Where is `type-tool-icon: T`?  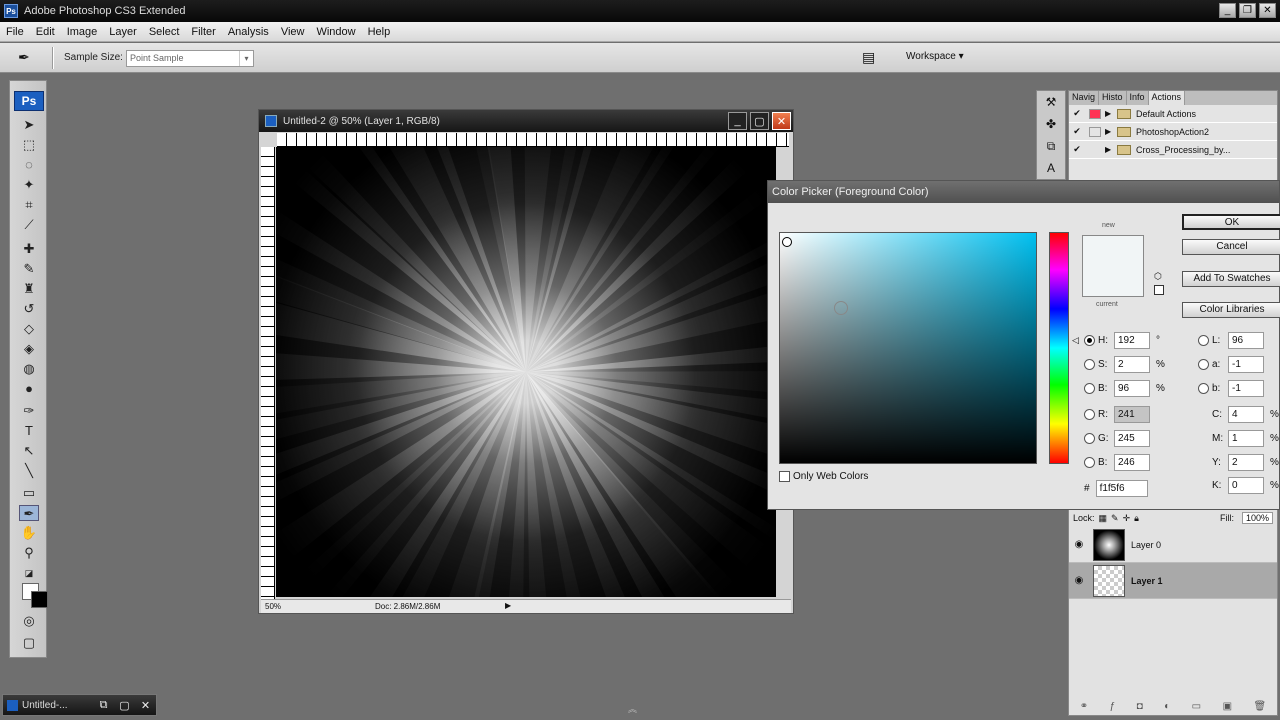 type-tool-icon: T is located at coordinates (29, 431).